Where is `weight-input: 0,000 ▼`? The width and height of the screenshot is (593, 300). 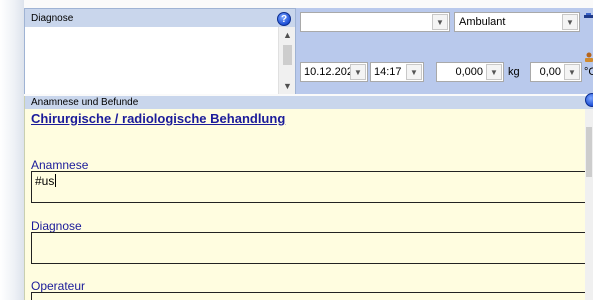 weight-input: 0,000 ▼ is located at coordinates (470, 72).